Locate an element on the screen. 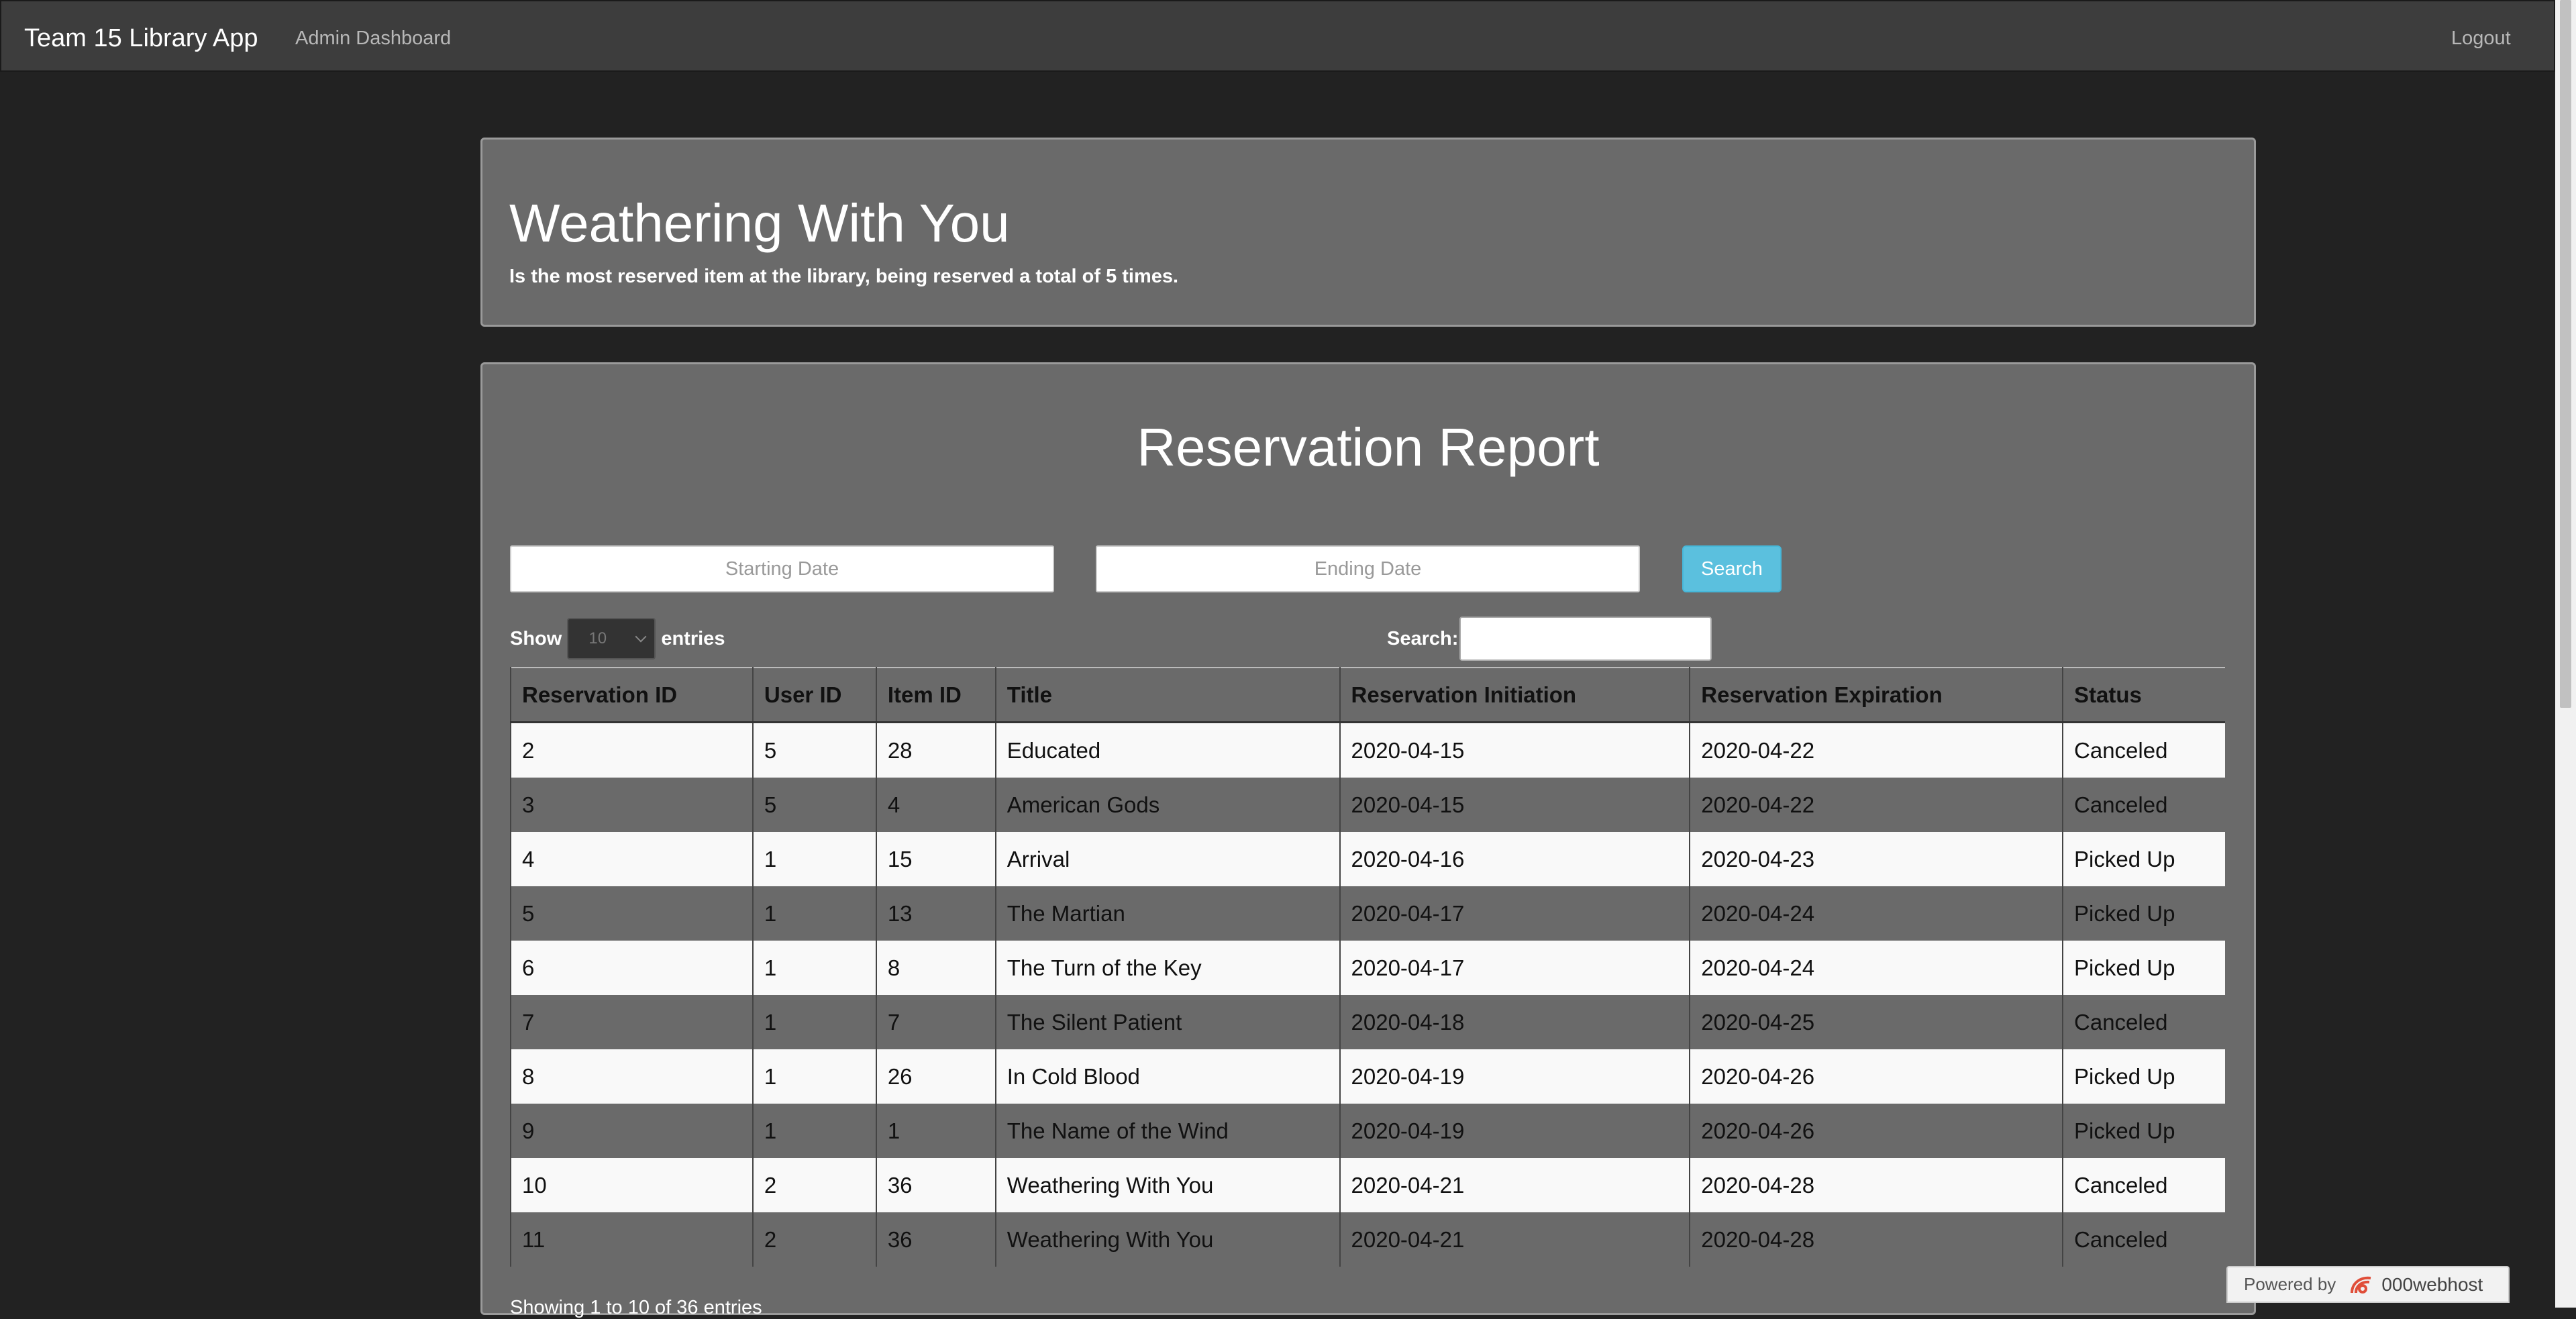 The width and height of the screenshot is (2576, 1319). column-header-user-id: User ID is located at coordinates (814, 696).